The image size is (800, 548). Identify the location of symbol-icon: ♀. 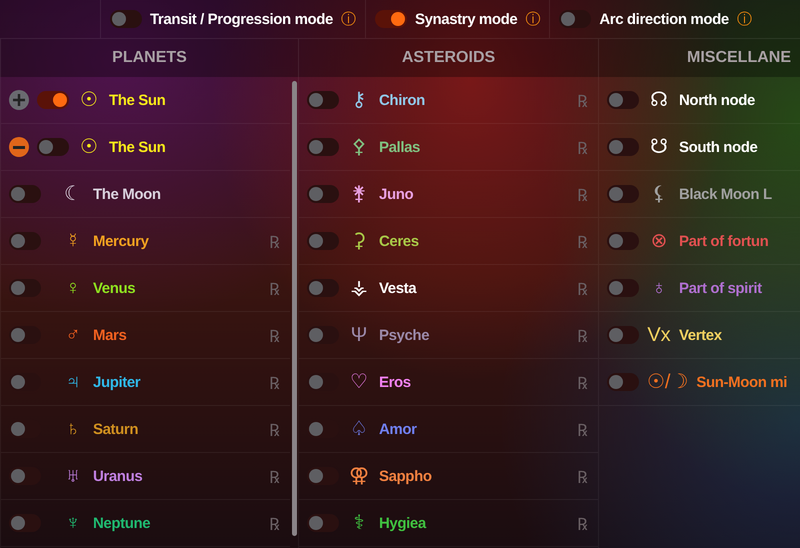
(73, 288).